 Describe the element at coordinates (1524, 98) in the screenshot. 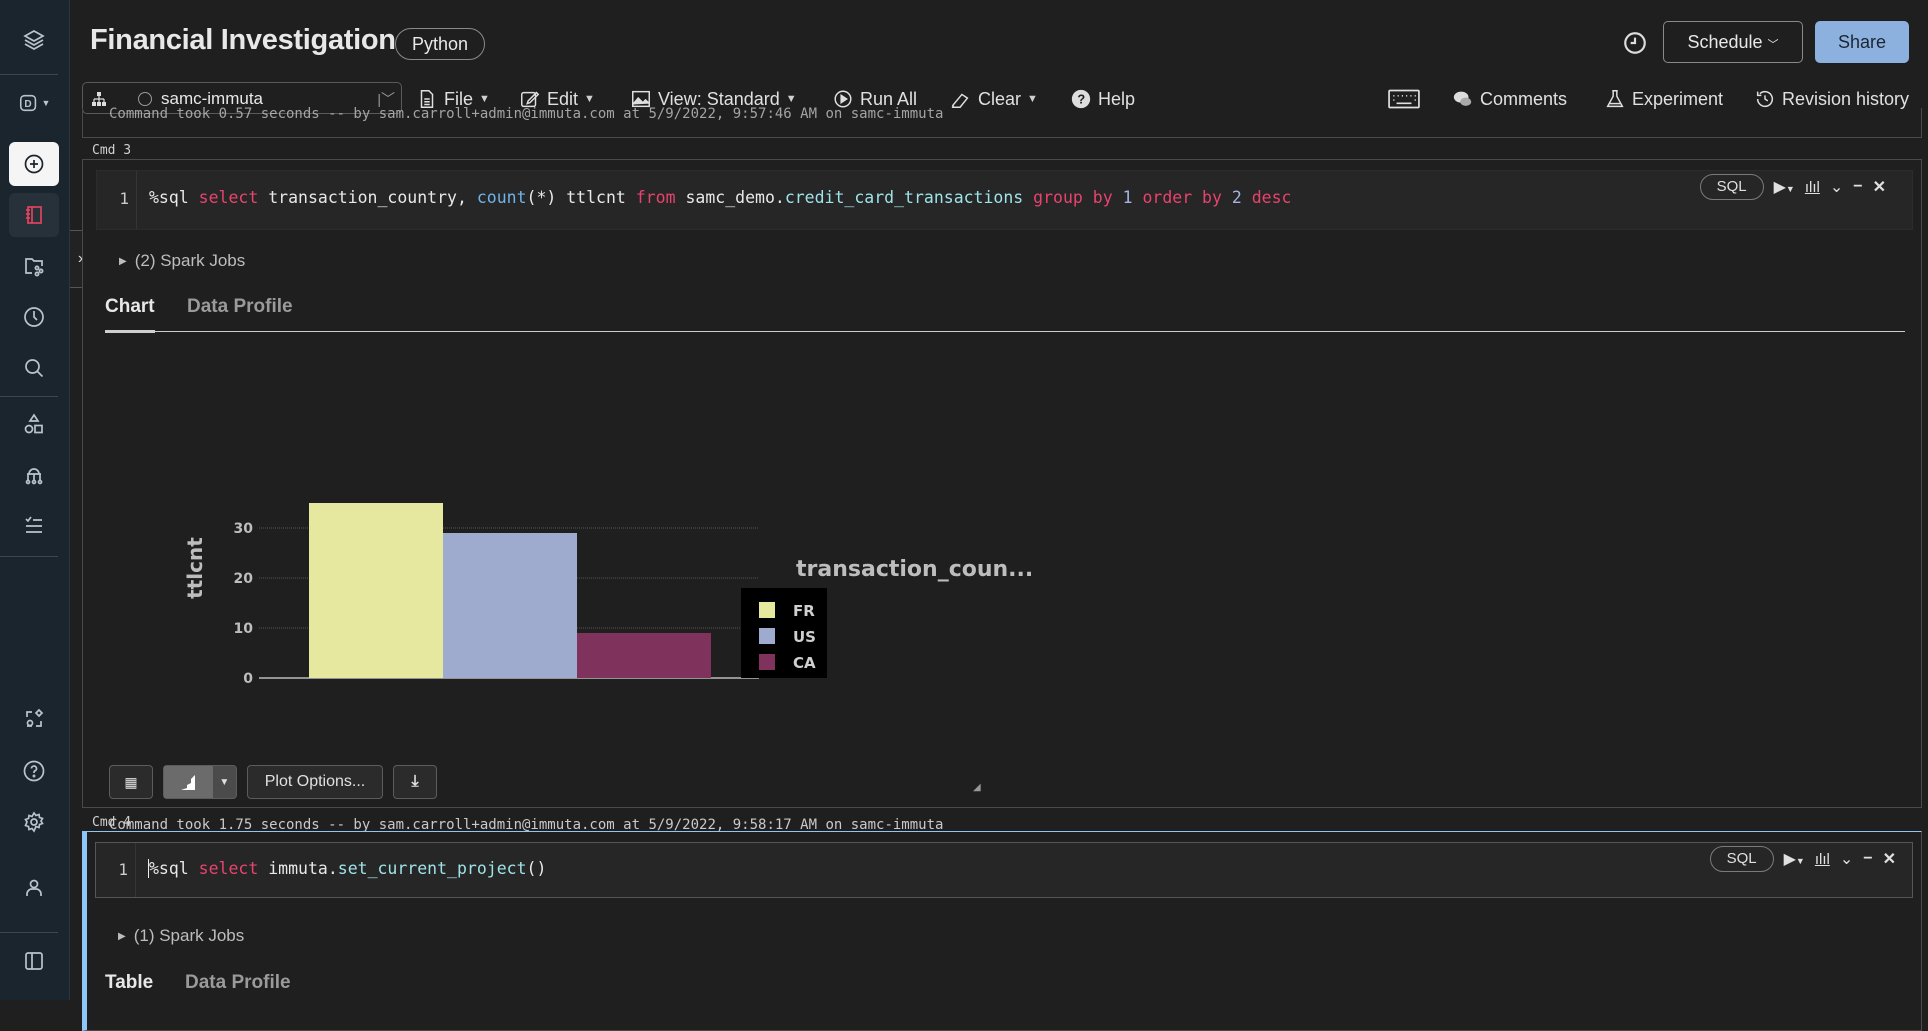

I see `comments-label: Comments` at that location.